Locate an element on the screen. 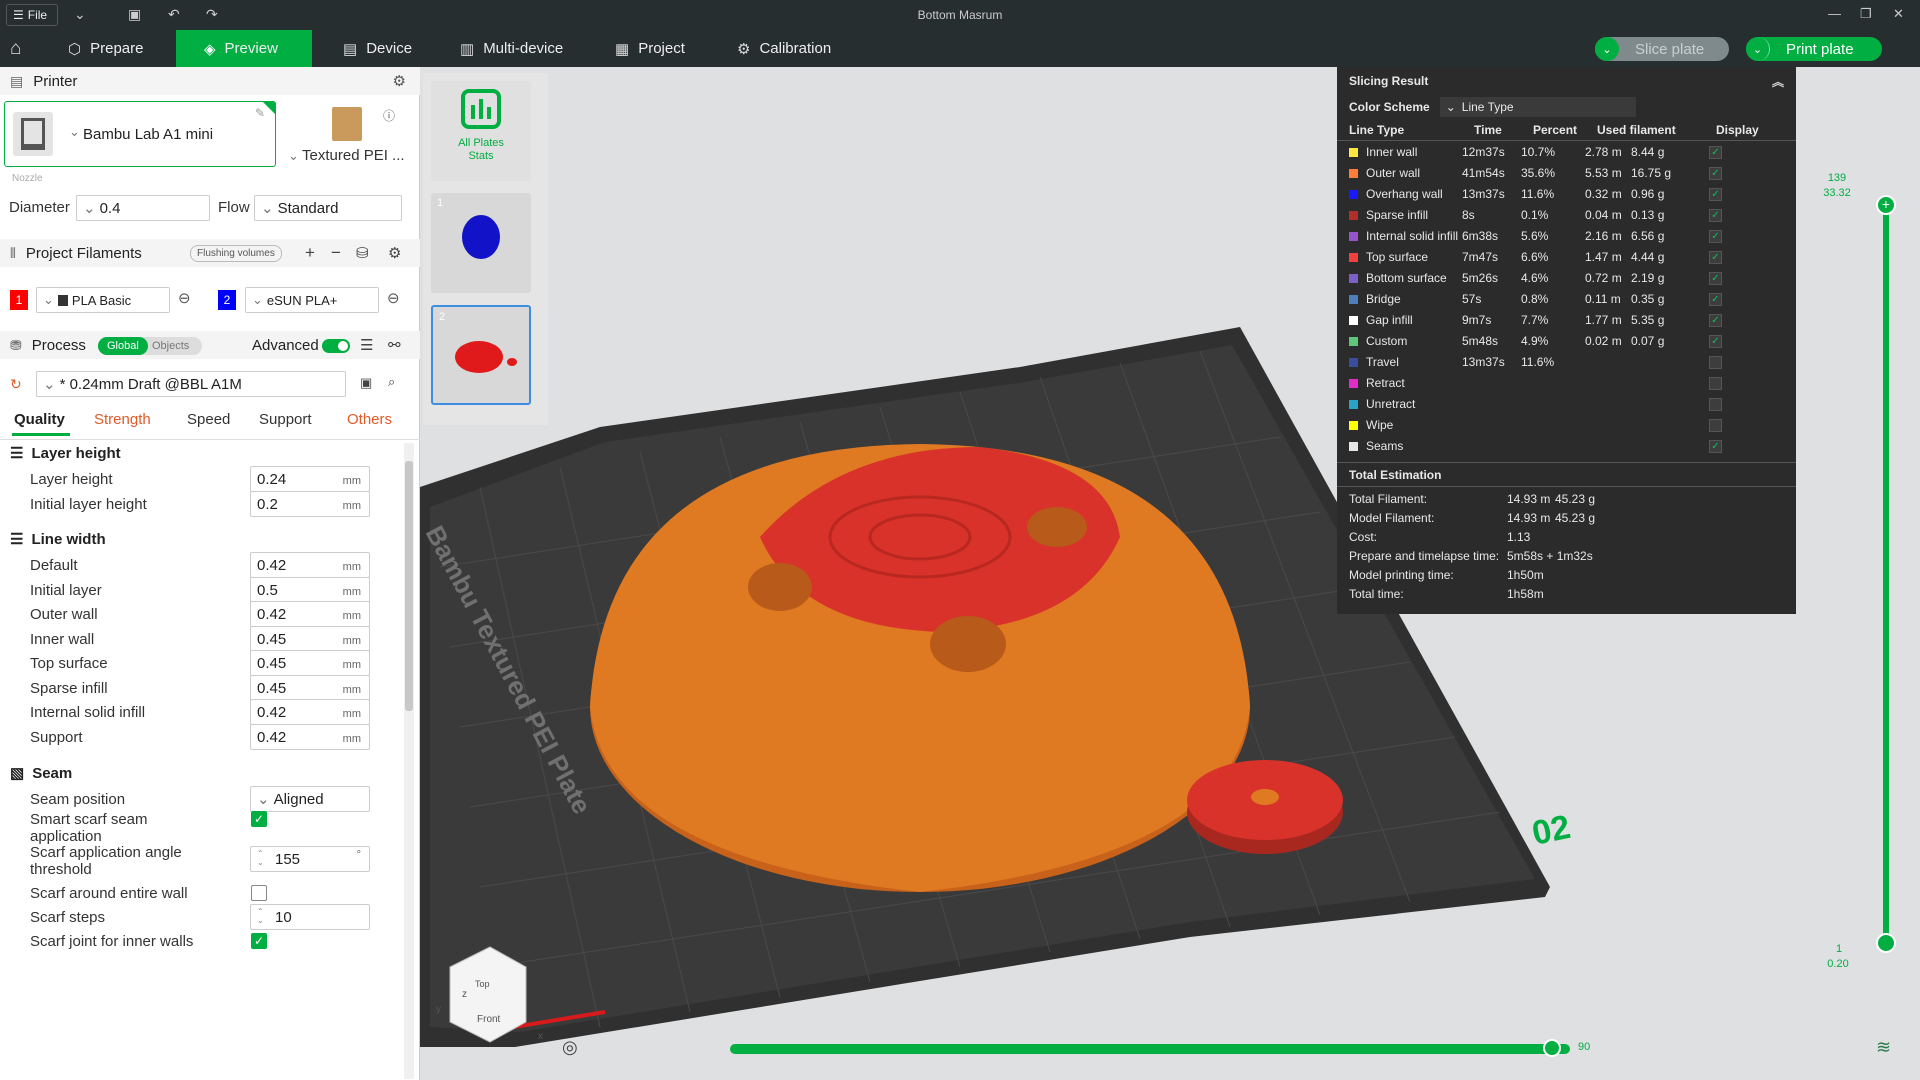 The height and width of the screenshot is (1080, 1920). reset-icon: ↻ is located at coordinates (16, 384).